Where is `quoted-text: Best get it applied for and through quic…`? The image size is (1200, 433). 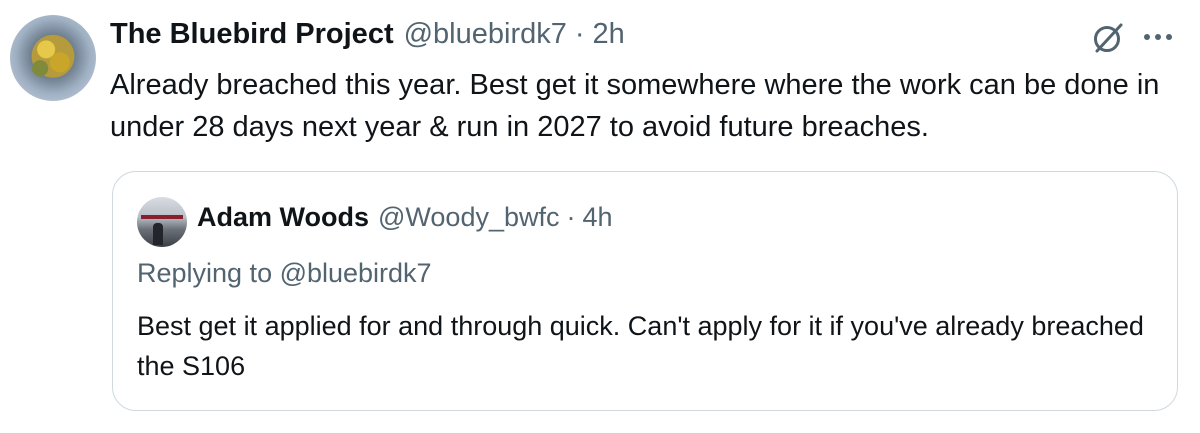 quoted-text: Best get it applied for and through quic… is located at coordinates (640, 346).